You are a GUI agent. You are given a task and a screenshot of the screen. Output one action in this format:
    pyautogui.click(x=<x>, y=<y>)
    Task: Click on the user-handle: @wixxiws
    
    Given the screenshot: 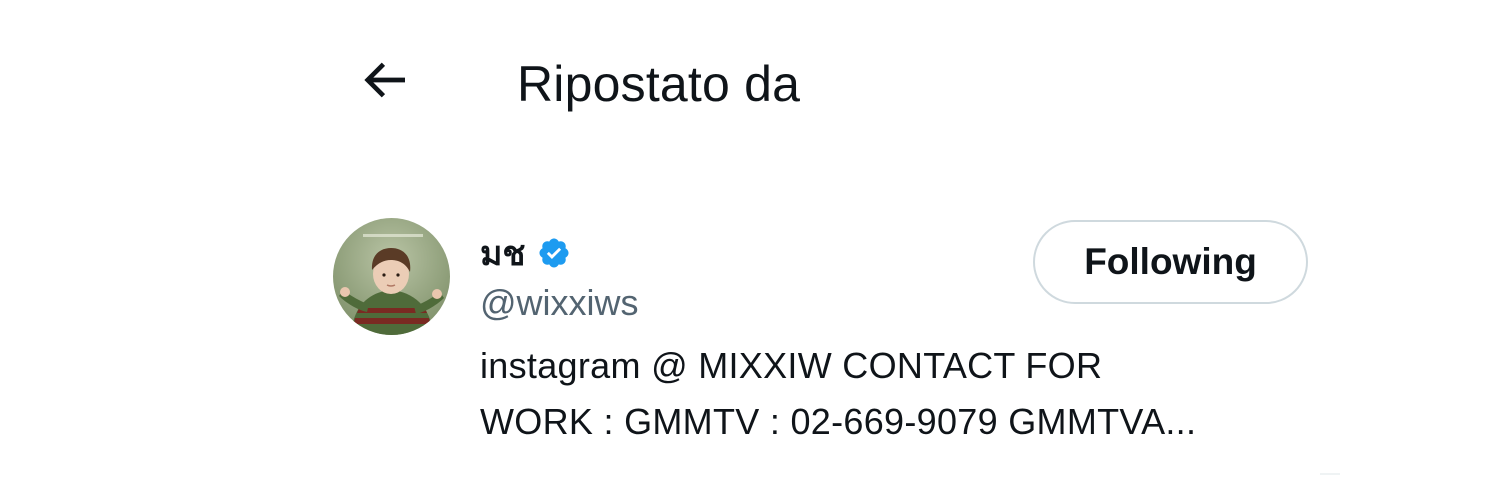 What is the action you would take?
    pyautogui.click(x=559, y=303)
    